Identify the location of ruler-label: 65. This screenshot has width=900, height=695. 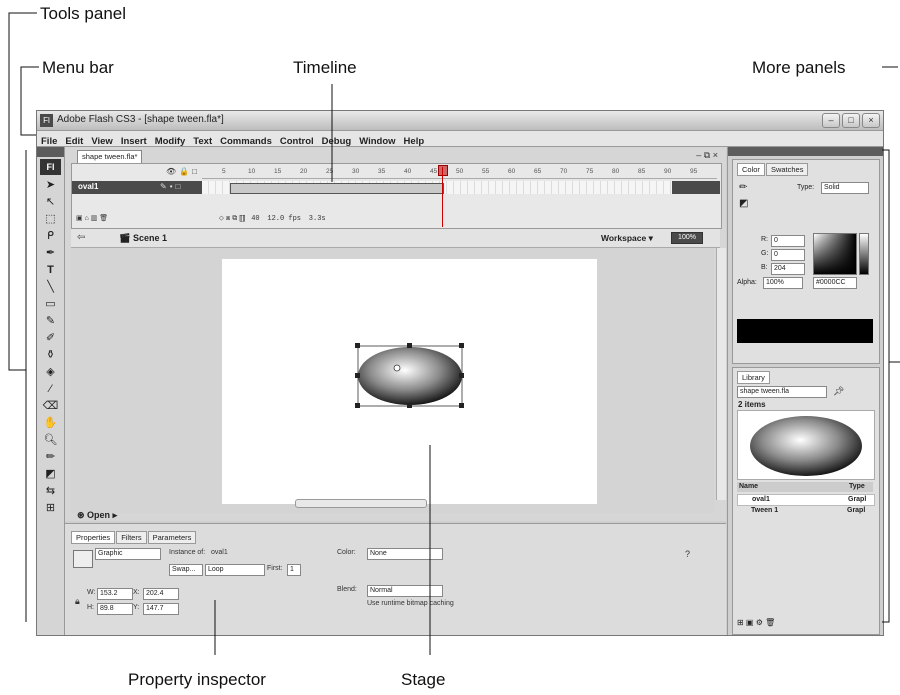
(538, 171).